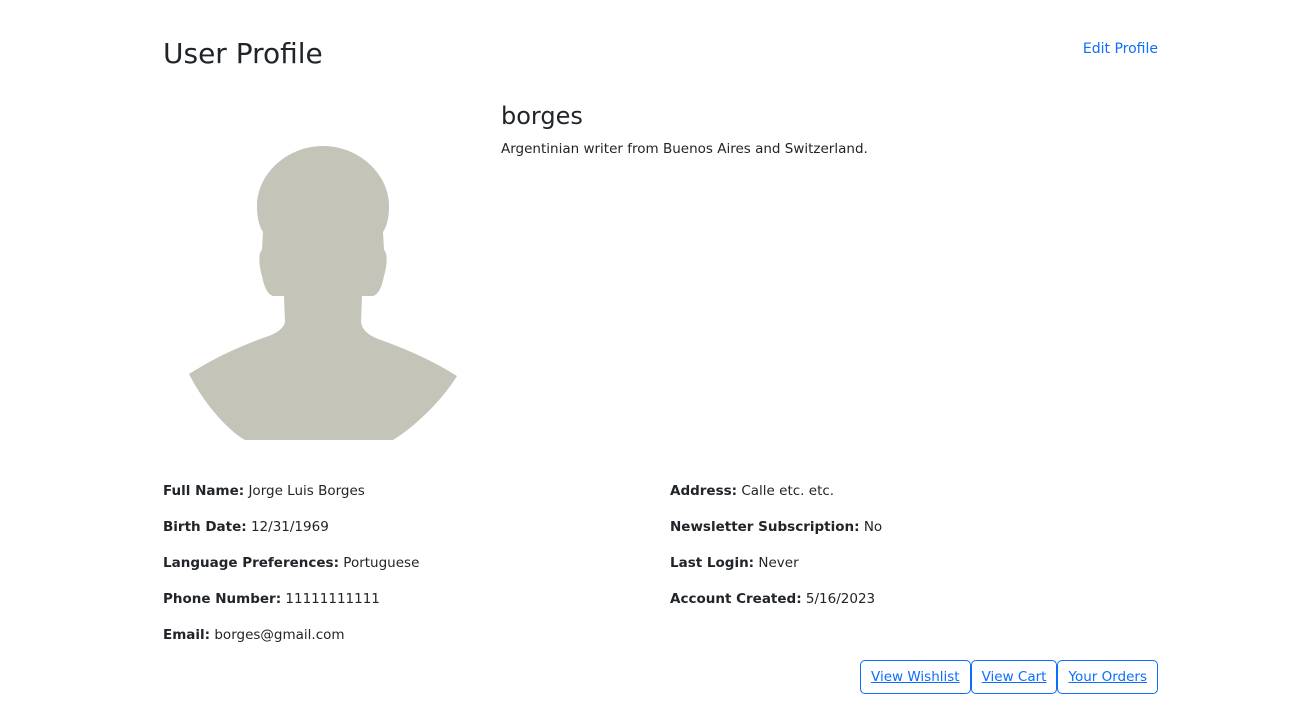 The image size is (1290, 725). Describe the element at coordinates (332, 599) in the screenshot. I see `detail-value: 11111111111` at that location.